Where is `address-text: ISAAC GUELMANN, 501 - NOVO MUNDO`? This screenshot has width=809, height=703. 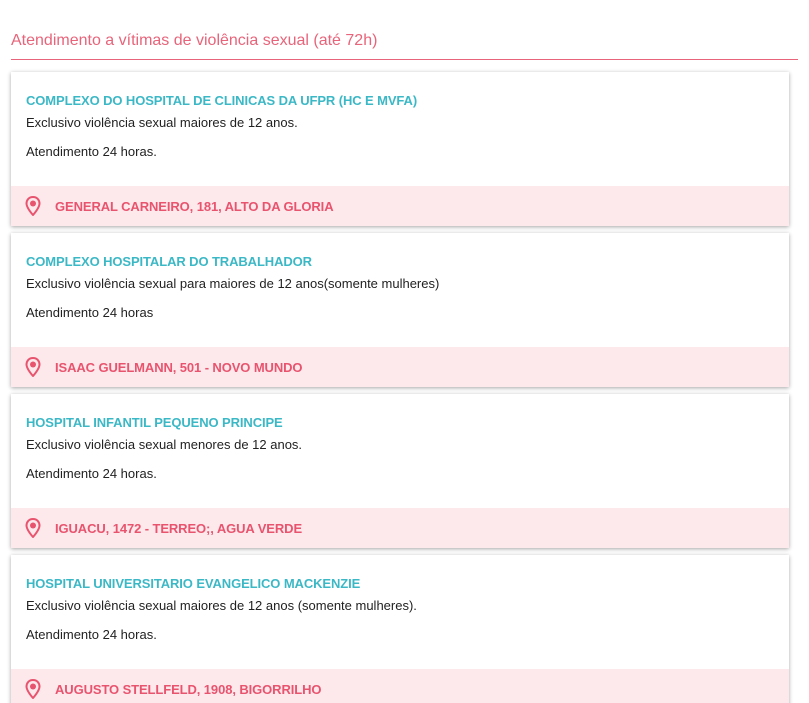 address-text: ISAAC GUELMANN, 501 - NOVO MUNDO is located at coordinates (179, 367).